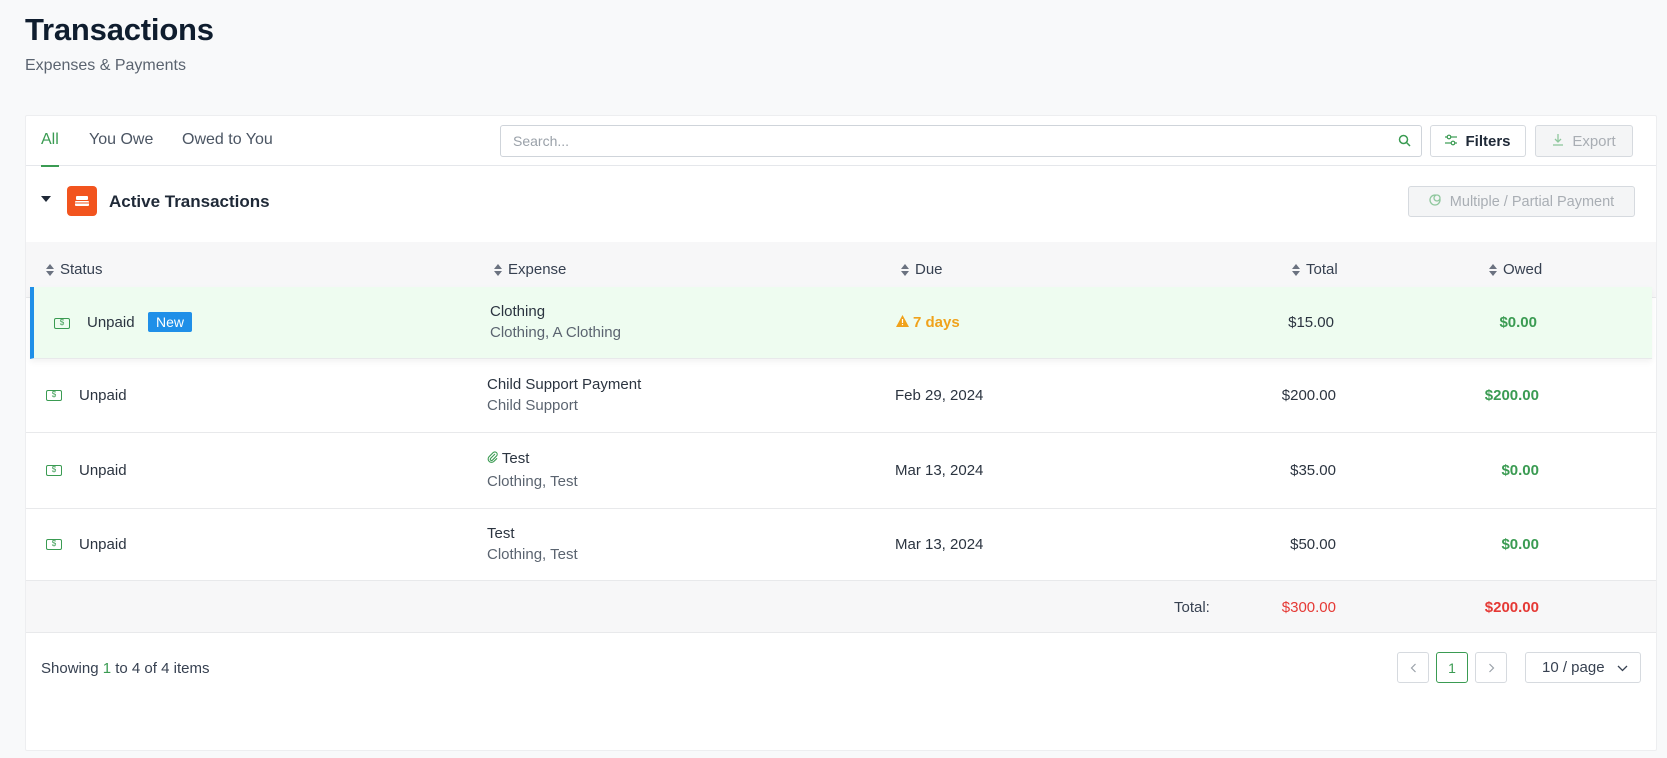 This screenshot has height=758, width=1667. I want to click on due-cell: 7 days, so click(928, 322).